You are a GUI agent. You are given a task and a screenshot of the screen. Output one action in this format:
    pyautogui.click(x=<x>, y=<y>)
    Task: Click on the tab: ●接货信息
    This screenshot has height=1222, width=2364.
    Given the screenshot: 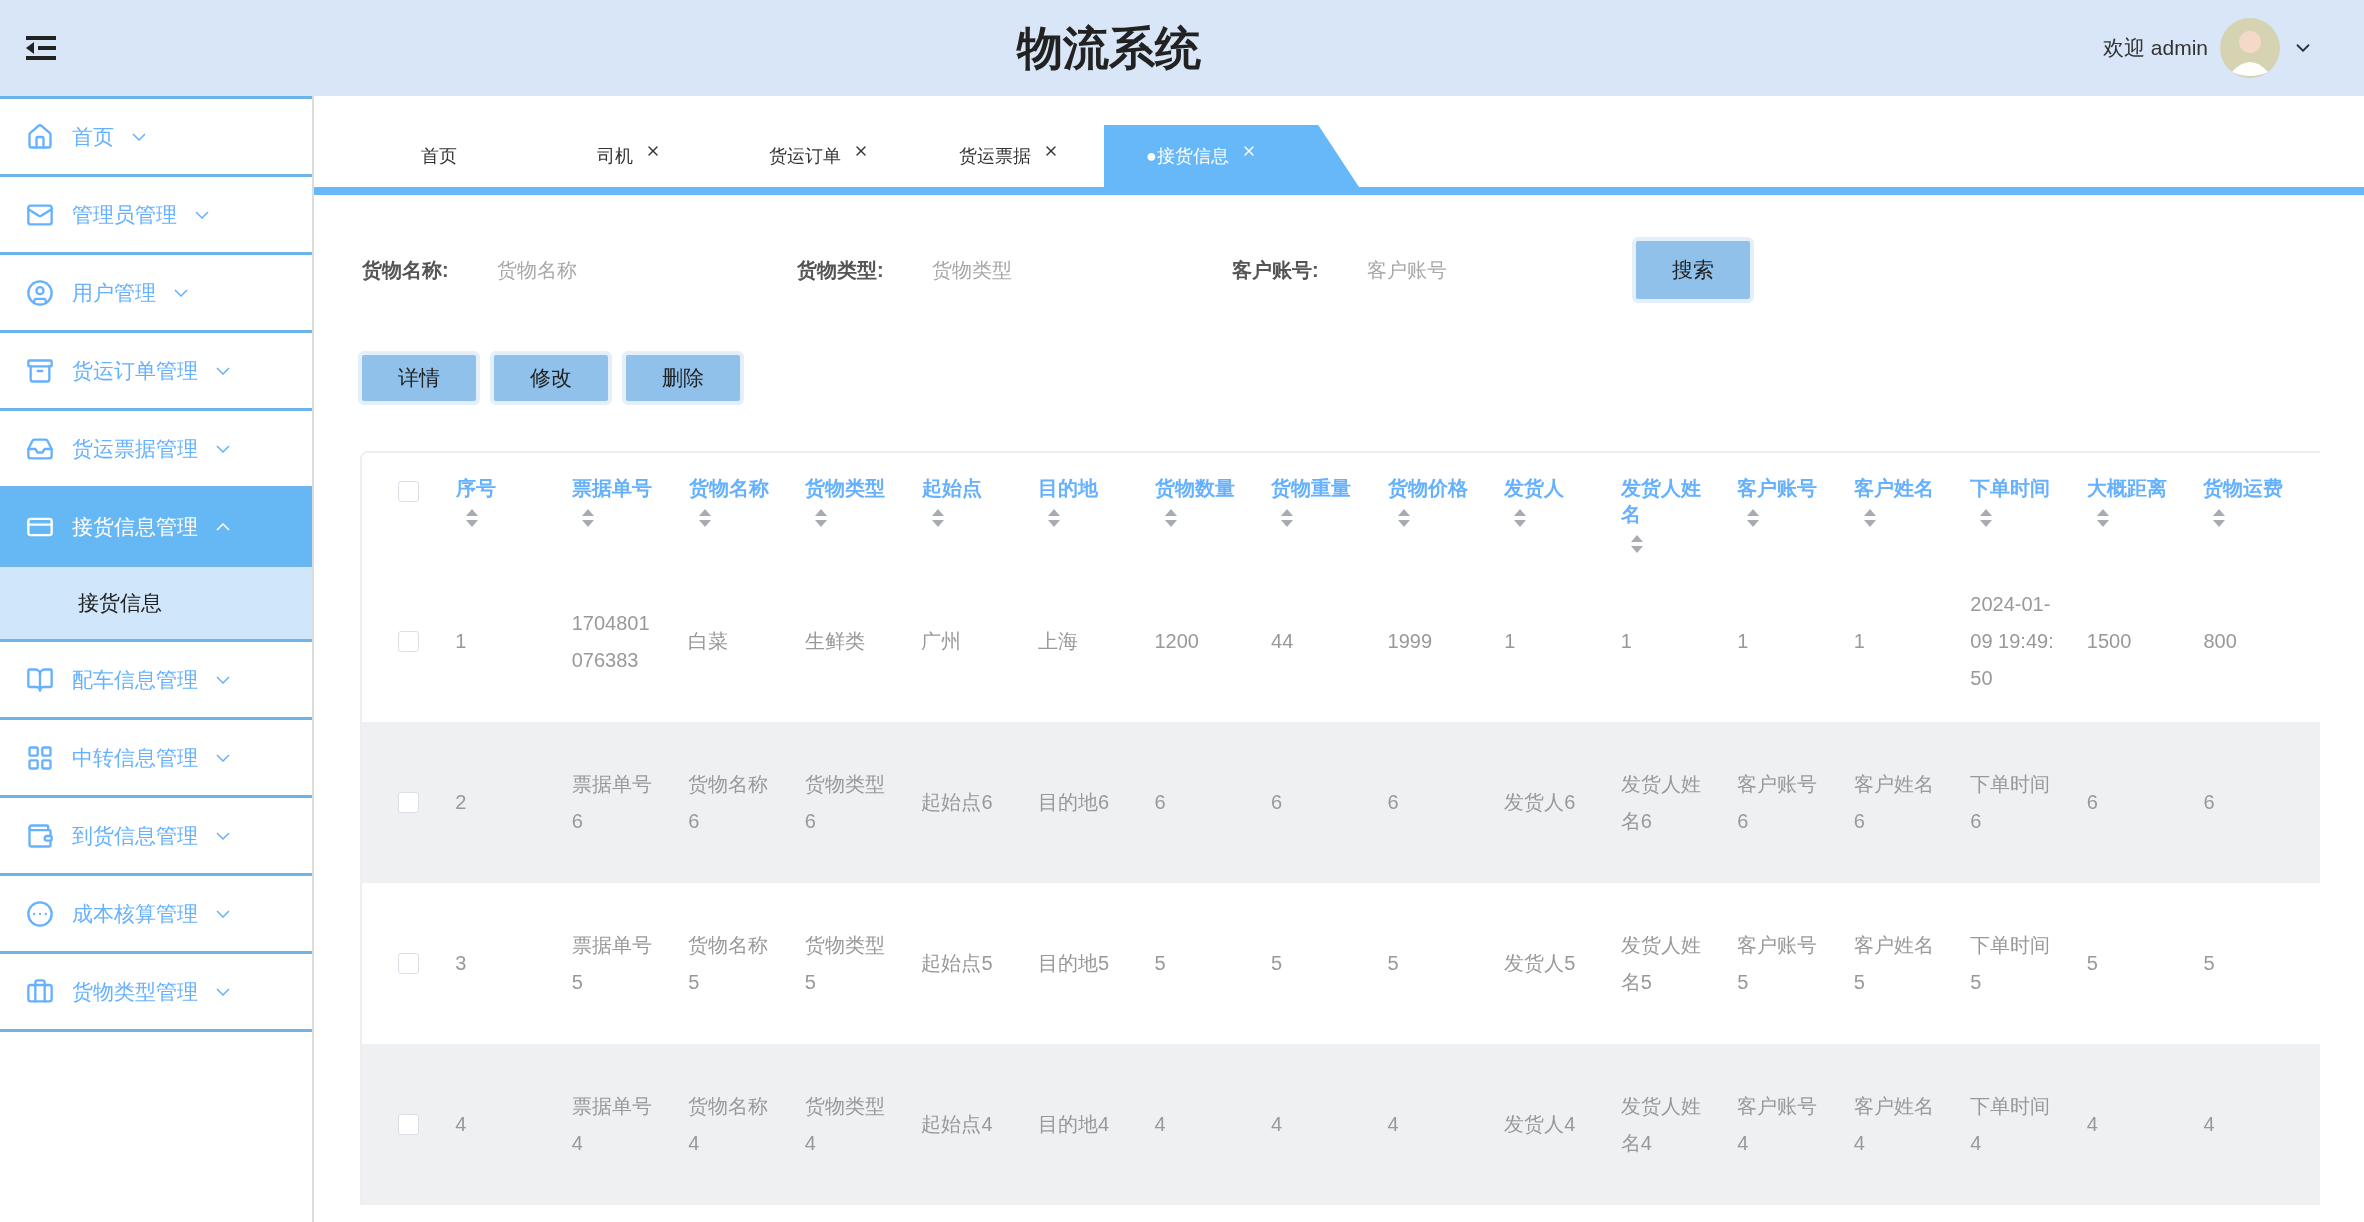 What is the action you would take?
    pyautogui.click(x=1231, y=156)
    